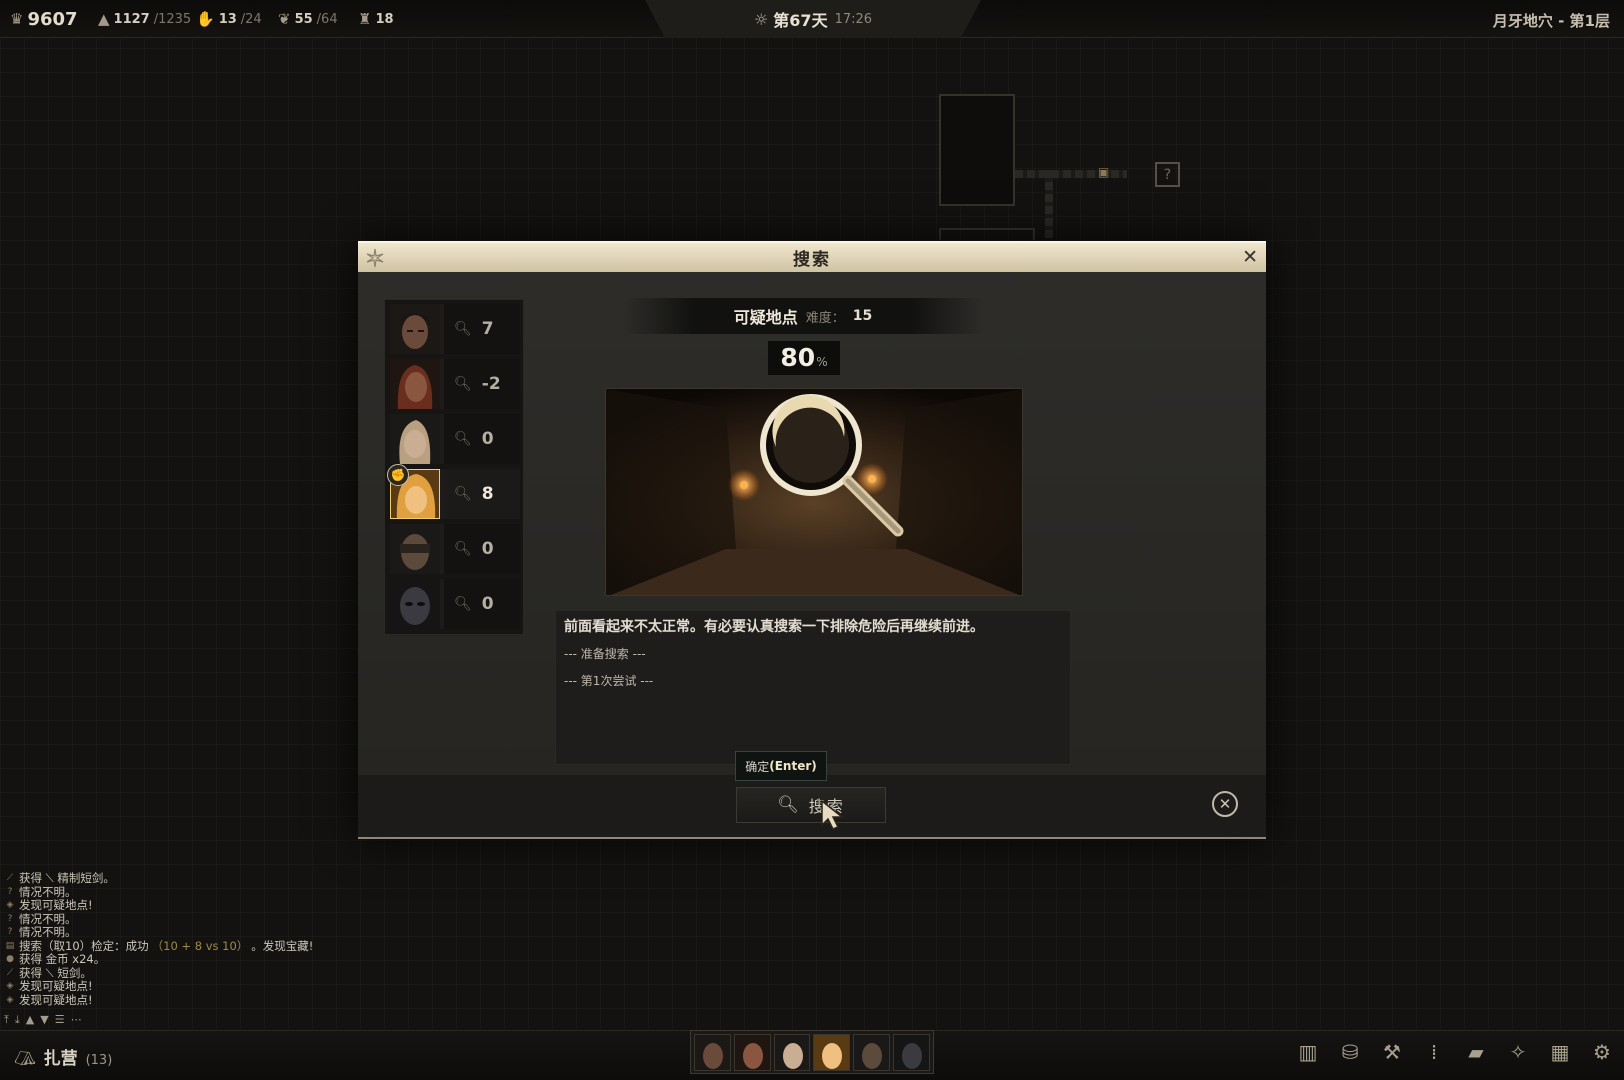 This screenshot has height=1080, width=1624. Describe the element at coordinates (44, 19) in the screenshot. I see `gold-resource: ♛ 9607` at that location.